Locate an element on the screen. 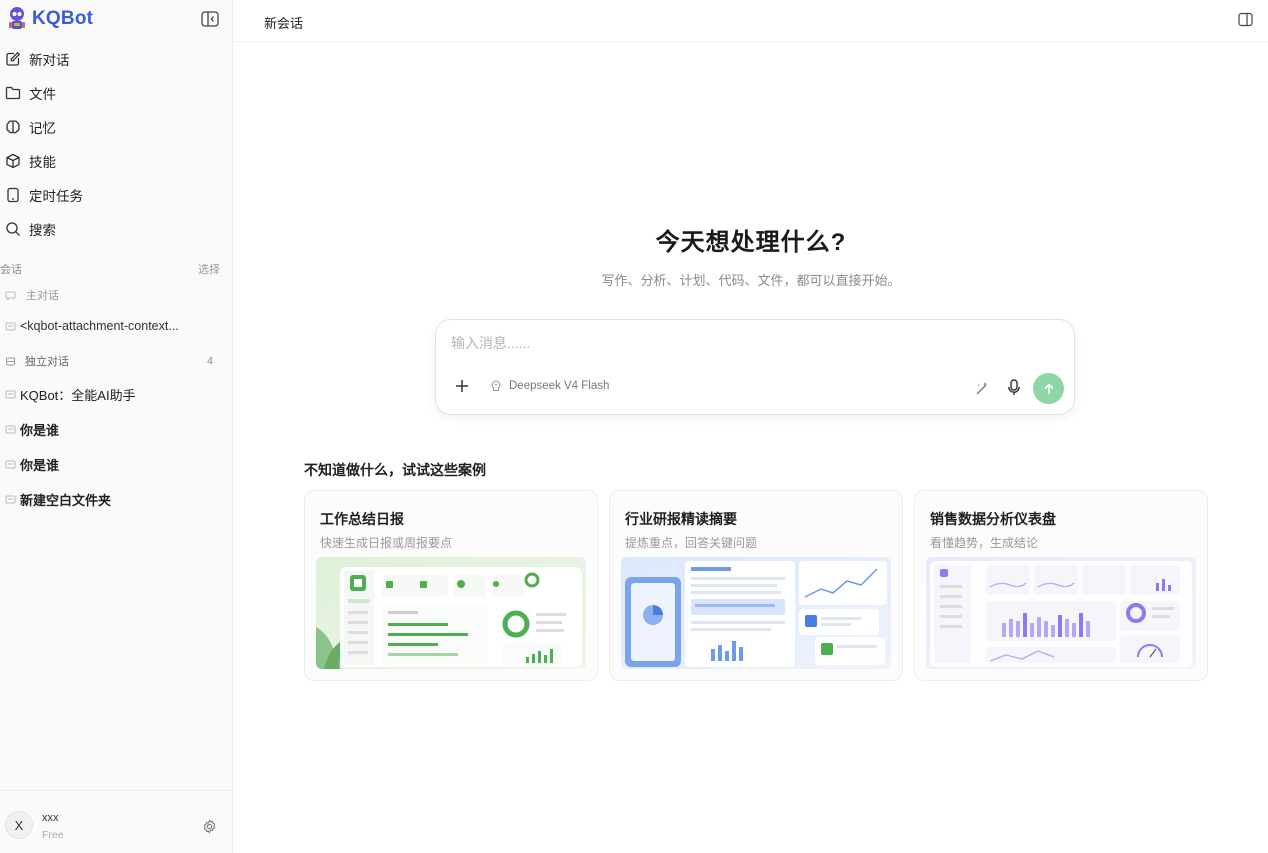 The height and width of the screenshot is (853, 1268). nav-skills: 技能 is located at coordinates (116, 161).